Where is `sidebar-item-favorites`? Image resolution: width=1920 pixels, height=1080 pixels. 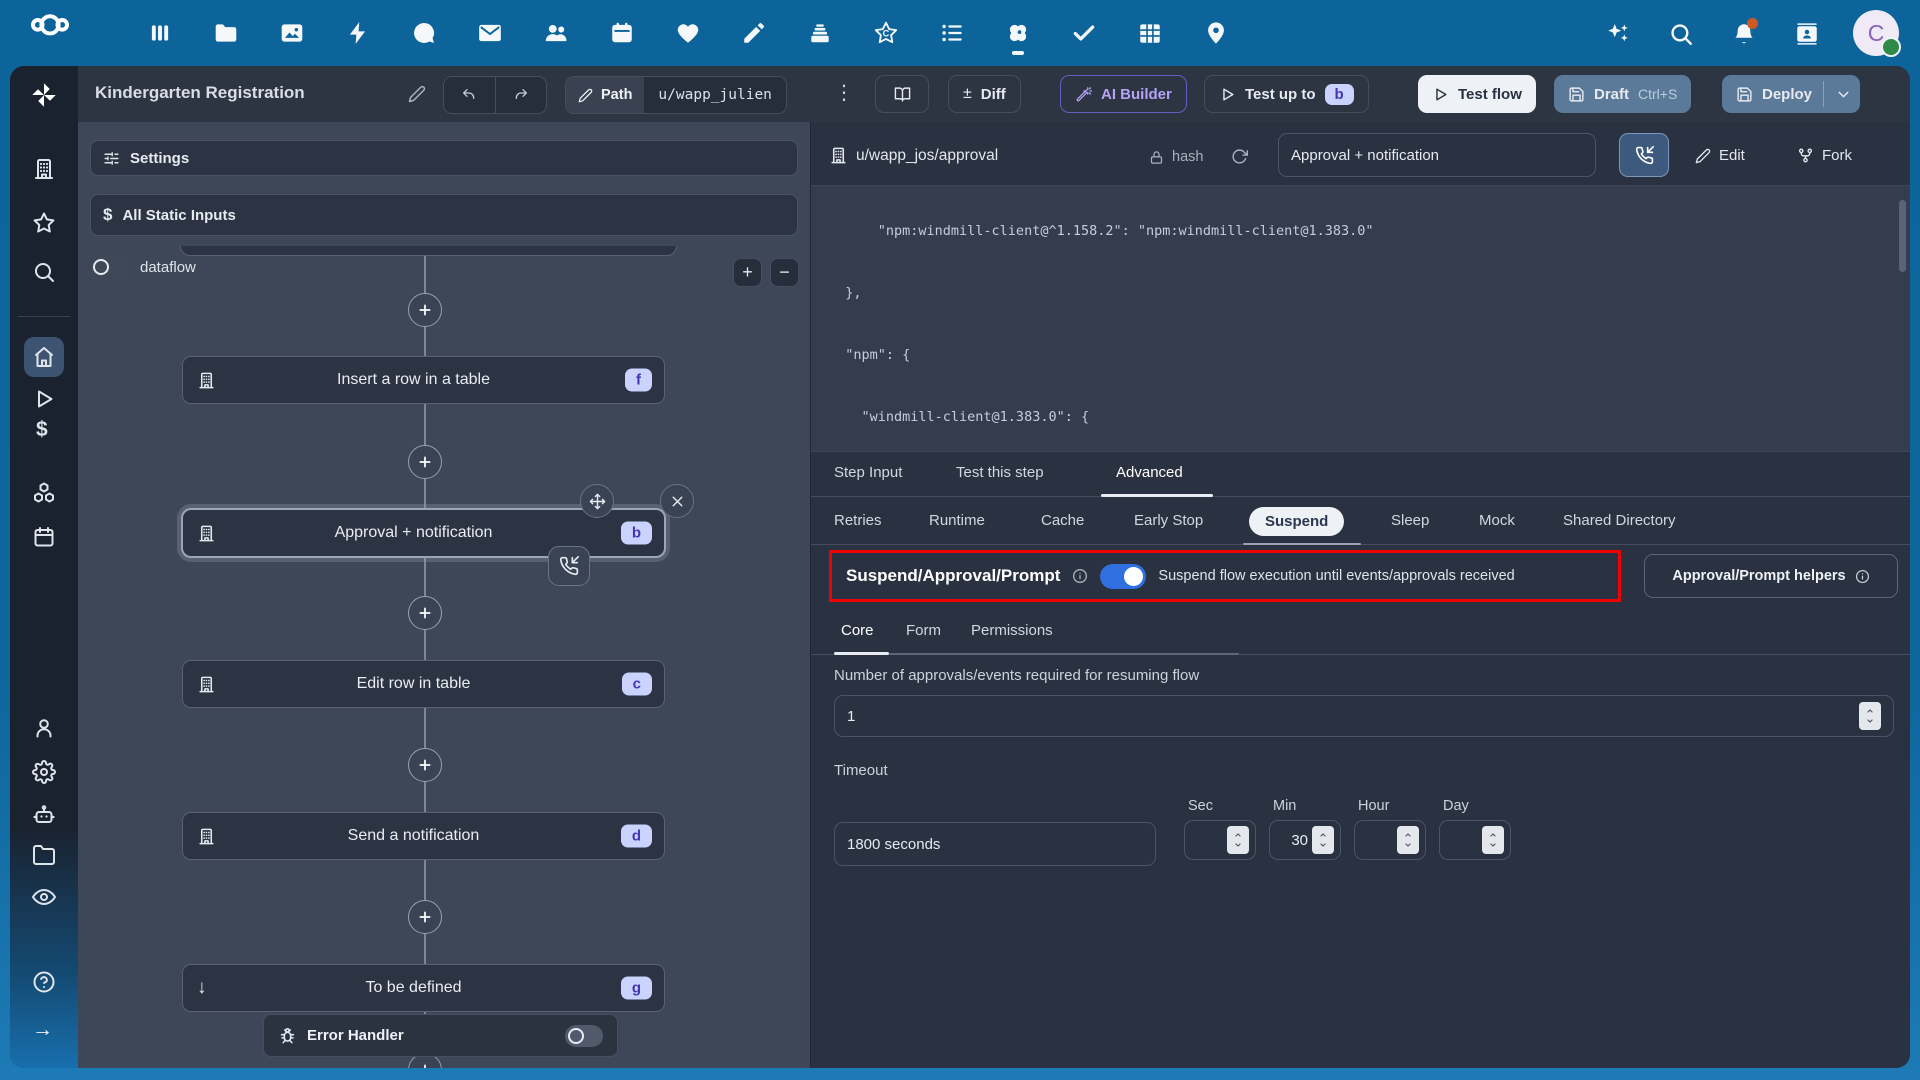 sidebar-item-favorites is located at coordinates (44, 223).